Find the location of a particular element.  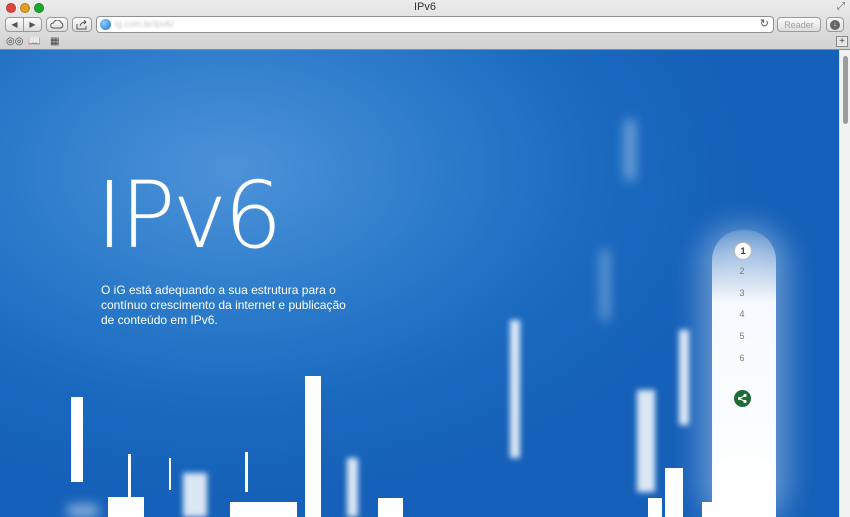

pager-item-1: 1 is located at coordinates (743, 251).